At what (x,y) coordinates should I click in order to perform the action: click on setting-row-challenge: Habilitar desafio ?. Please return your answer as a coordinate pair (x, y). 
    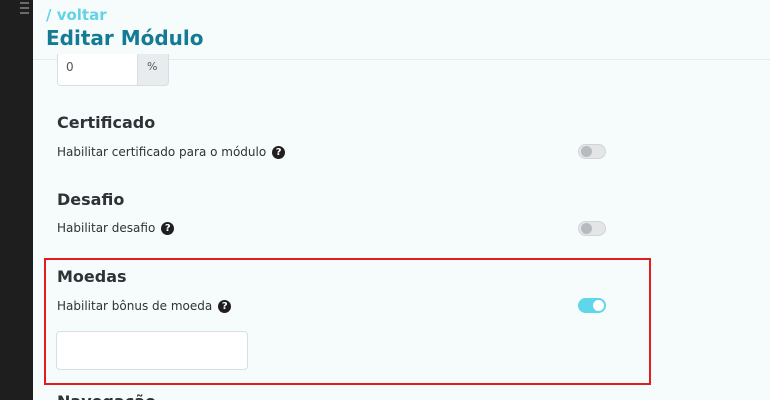
    Looking at the image, I should click on (116, 228).